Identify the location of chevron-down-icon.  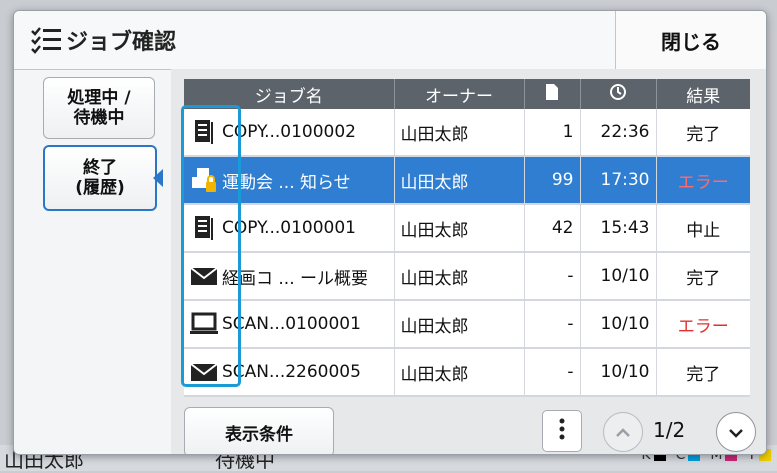
(736, 432).